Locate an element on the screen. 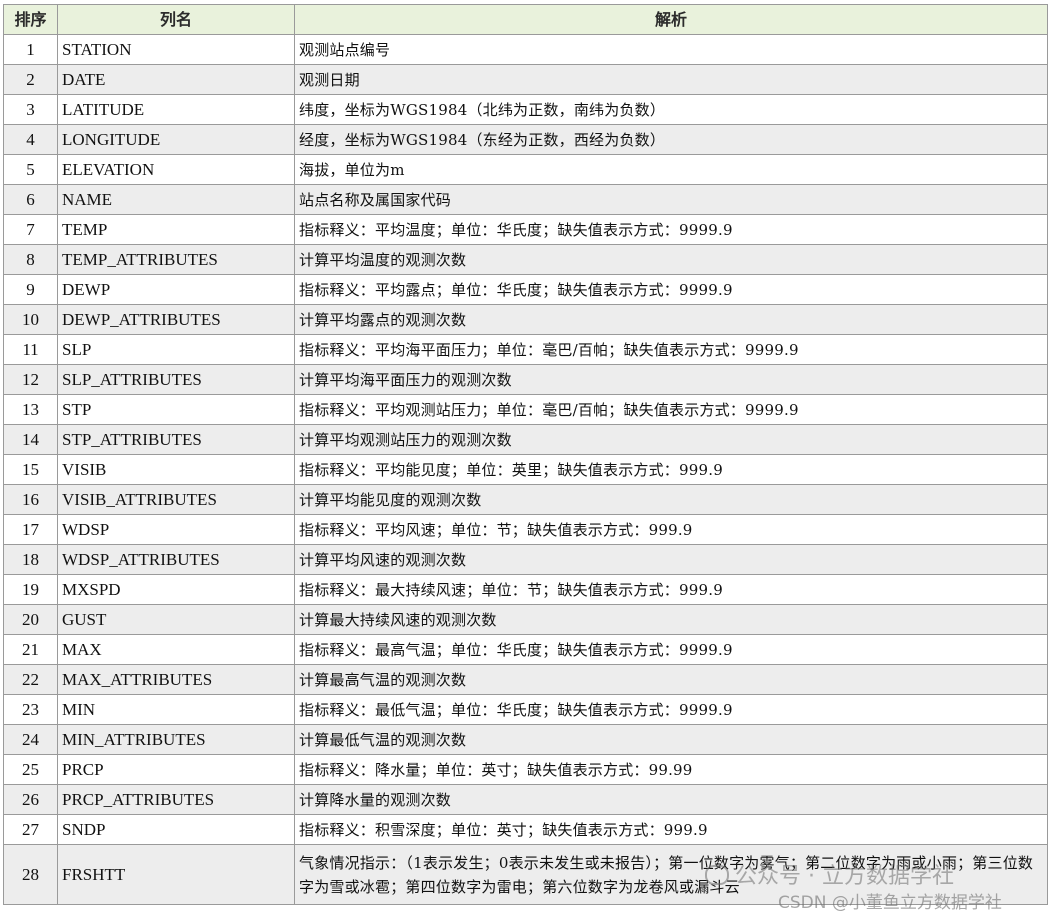 The height and width of the screenshot is (917, 1052). cell-description: 指标释义：平均风速；单位：节；缺失值表示方式：999.9 is located at coordinates (671, 529).